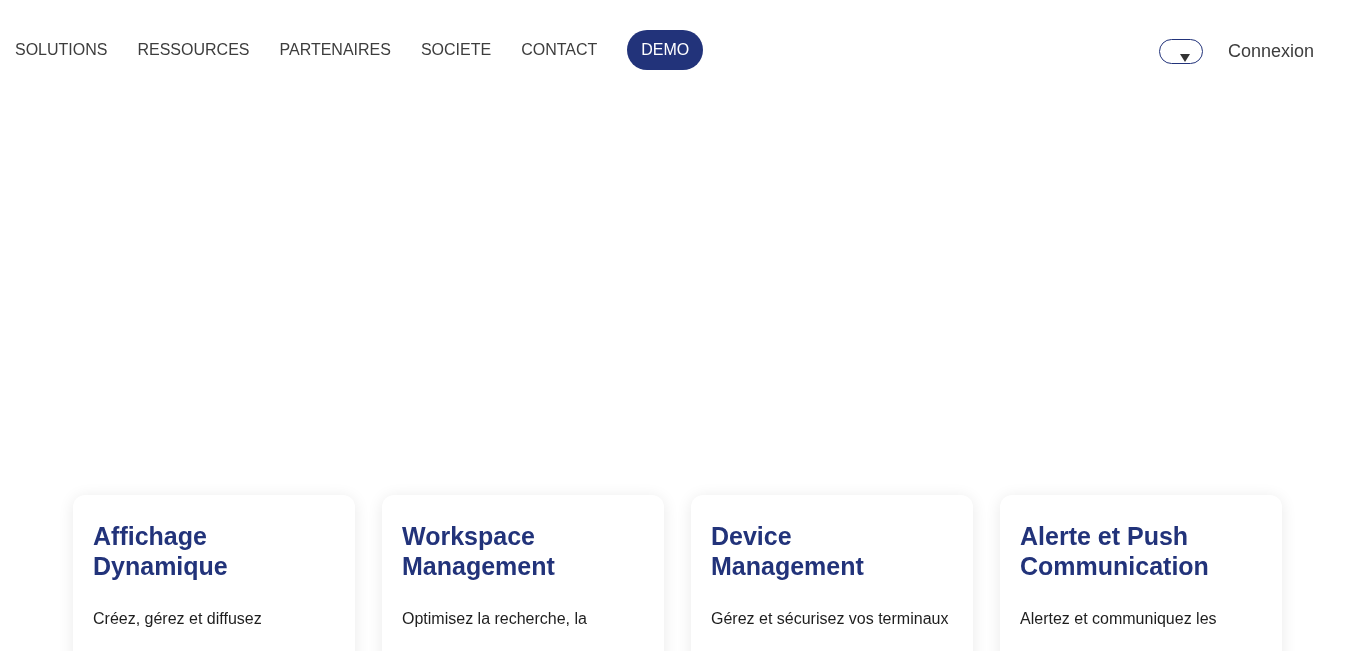 Image resolution: width=1366 pixels, height=651 pixels. What do you see at coordinates (1180, 51) in the screenshot?
I see `language-dropdown` at bounding box center [1180, 51].